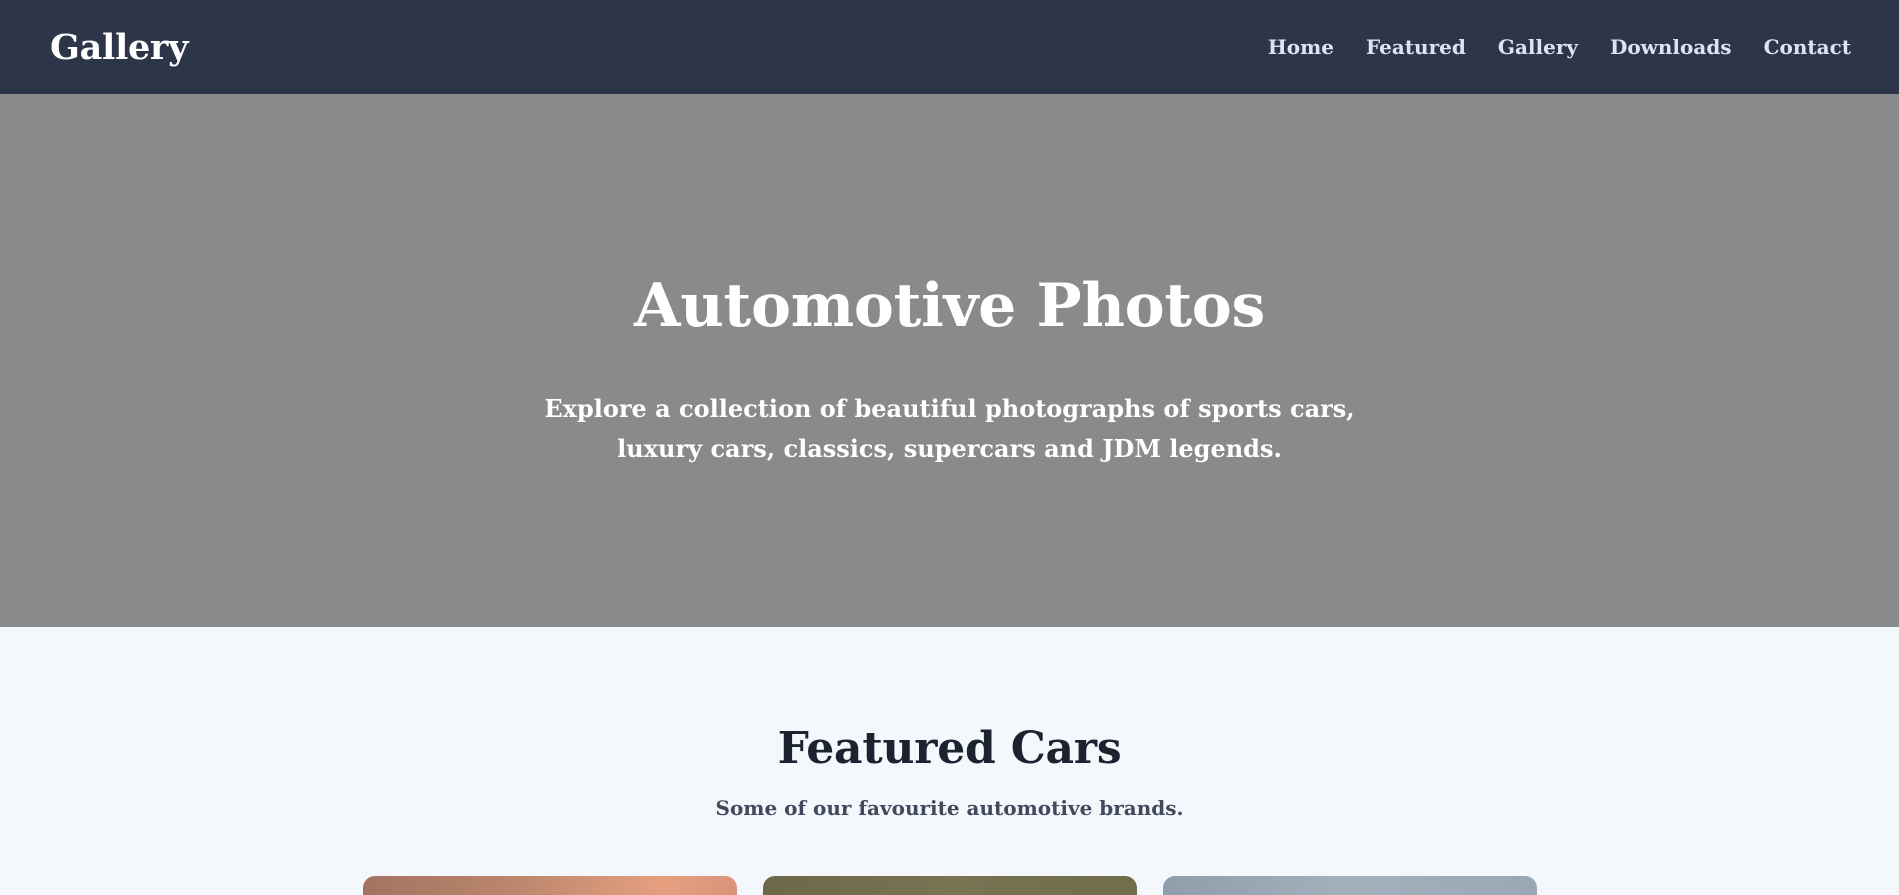 Image resolution: width=1899 pixels, height=895 pixels. I want to click on nav-item-downloads: Downloads, so click(1671, 47).